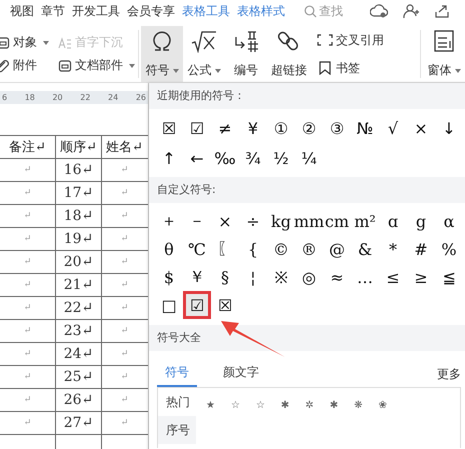 The image size is (465, 449). Describe the element at coordinates (241, 375) in the screenshot. I see `tab: 颜文字` at that location.